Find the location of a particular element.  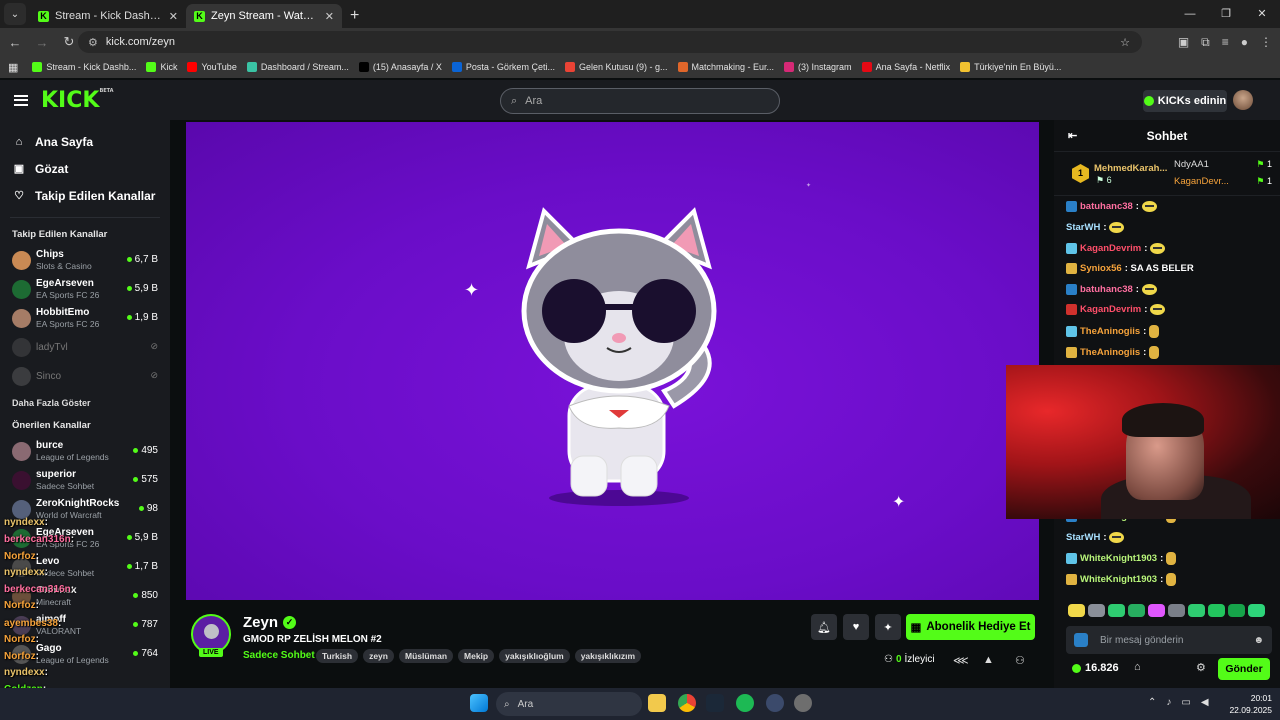

tab-kick-dashboard: K Stream - Kick Dashboard ✕ is located at coordinates (108, 16).